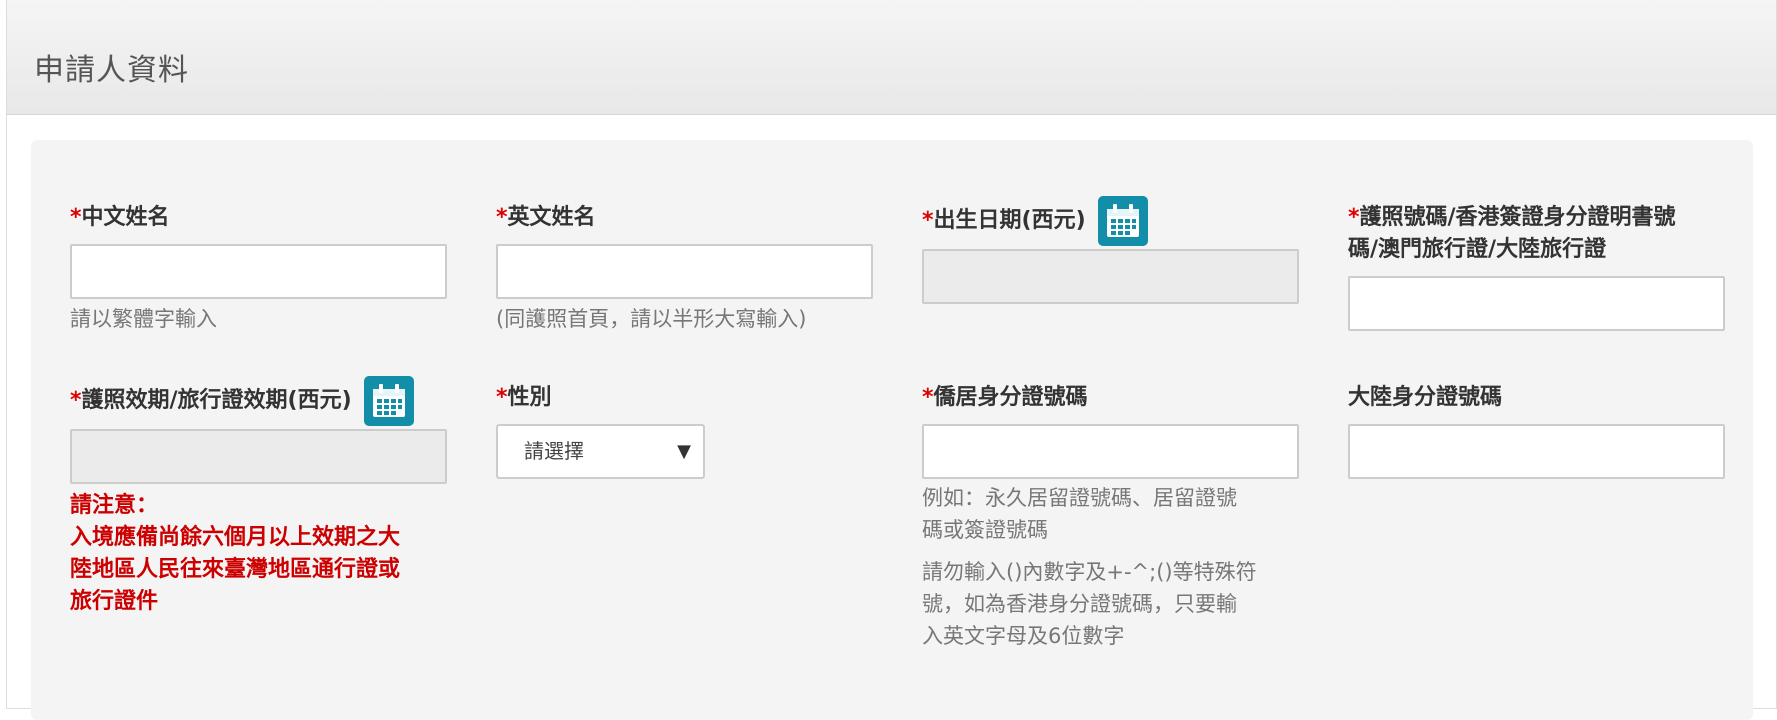 Image resolution: width=1777 pixels, height=720 pixels. What do you see at coordinates (1536, 234) in the screenshot?
I see `passport-no-label: *護照號碼/香港簽證身分證明書號 碼/澳門旅行證/大陸旅行證` at bounding box center [1536, 234].